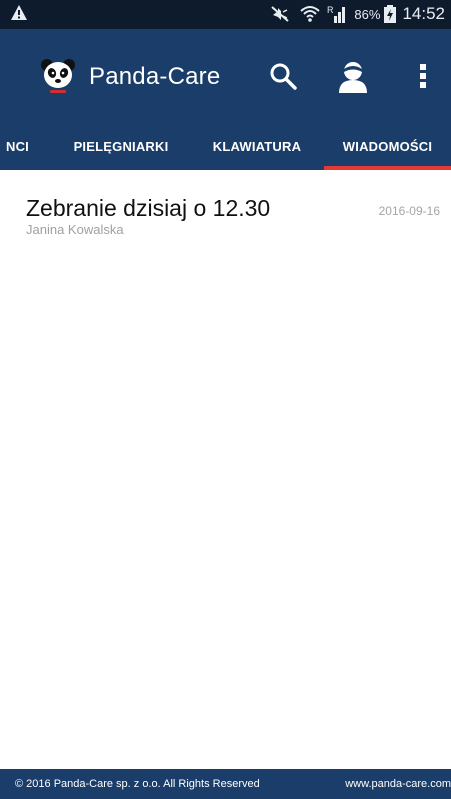  I want to click on battery-charging-icon, so click(390, 14).